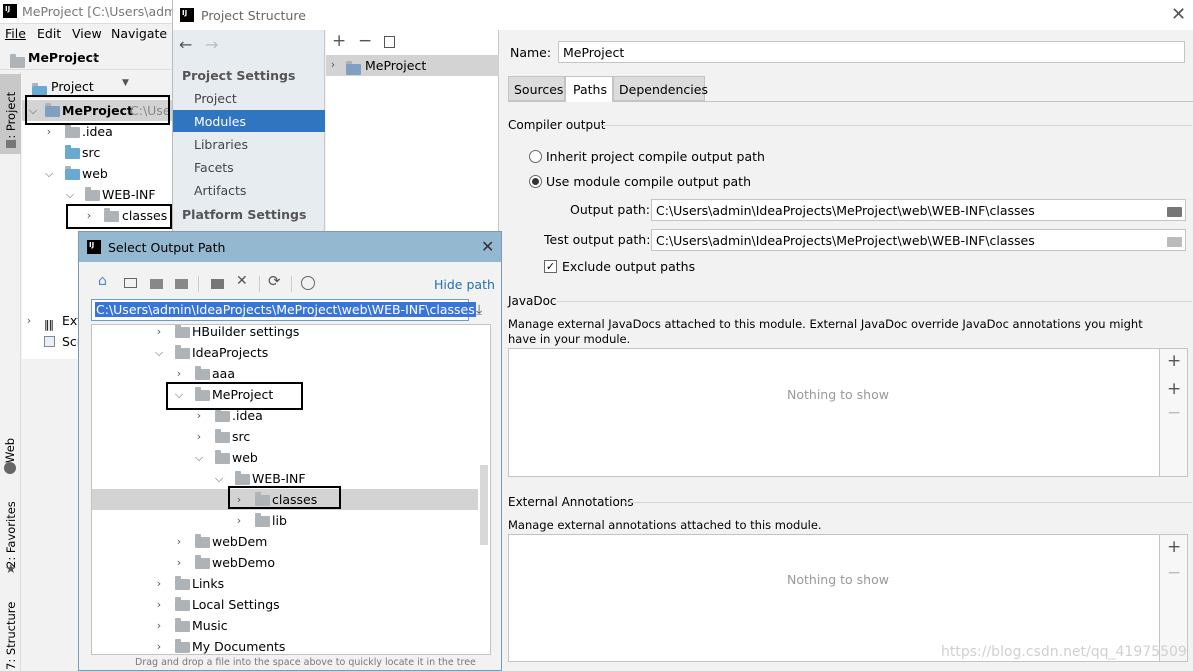 The height and width of the screenshot is (671, 1193). Describe the element at coordinates (181, 284) in the screenshot. I see `module-icon` at that location.